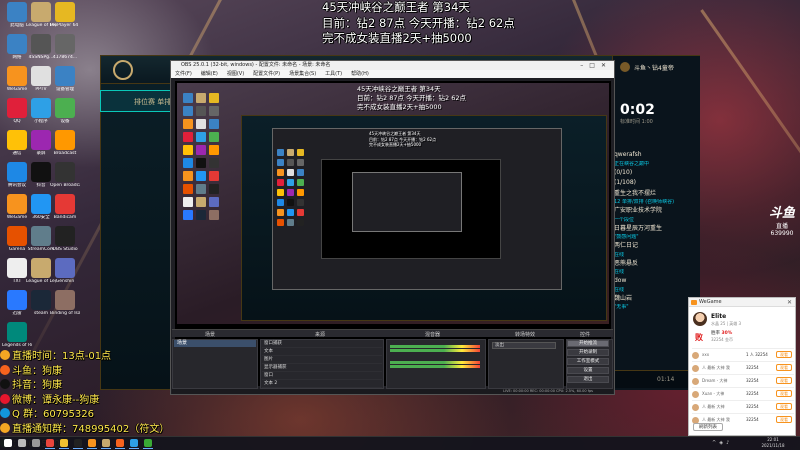 The image size is (800, 450). What do you see at coordinates (65, 239) in the screenshot?
I see `desktop-icon: OBS Studio` at bounding box center [65, 239].